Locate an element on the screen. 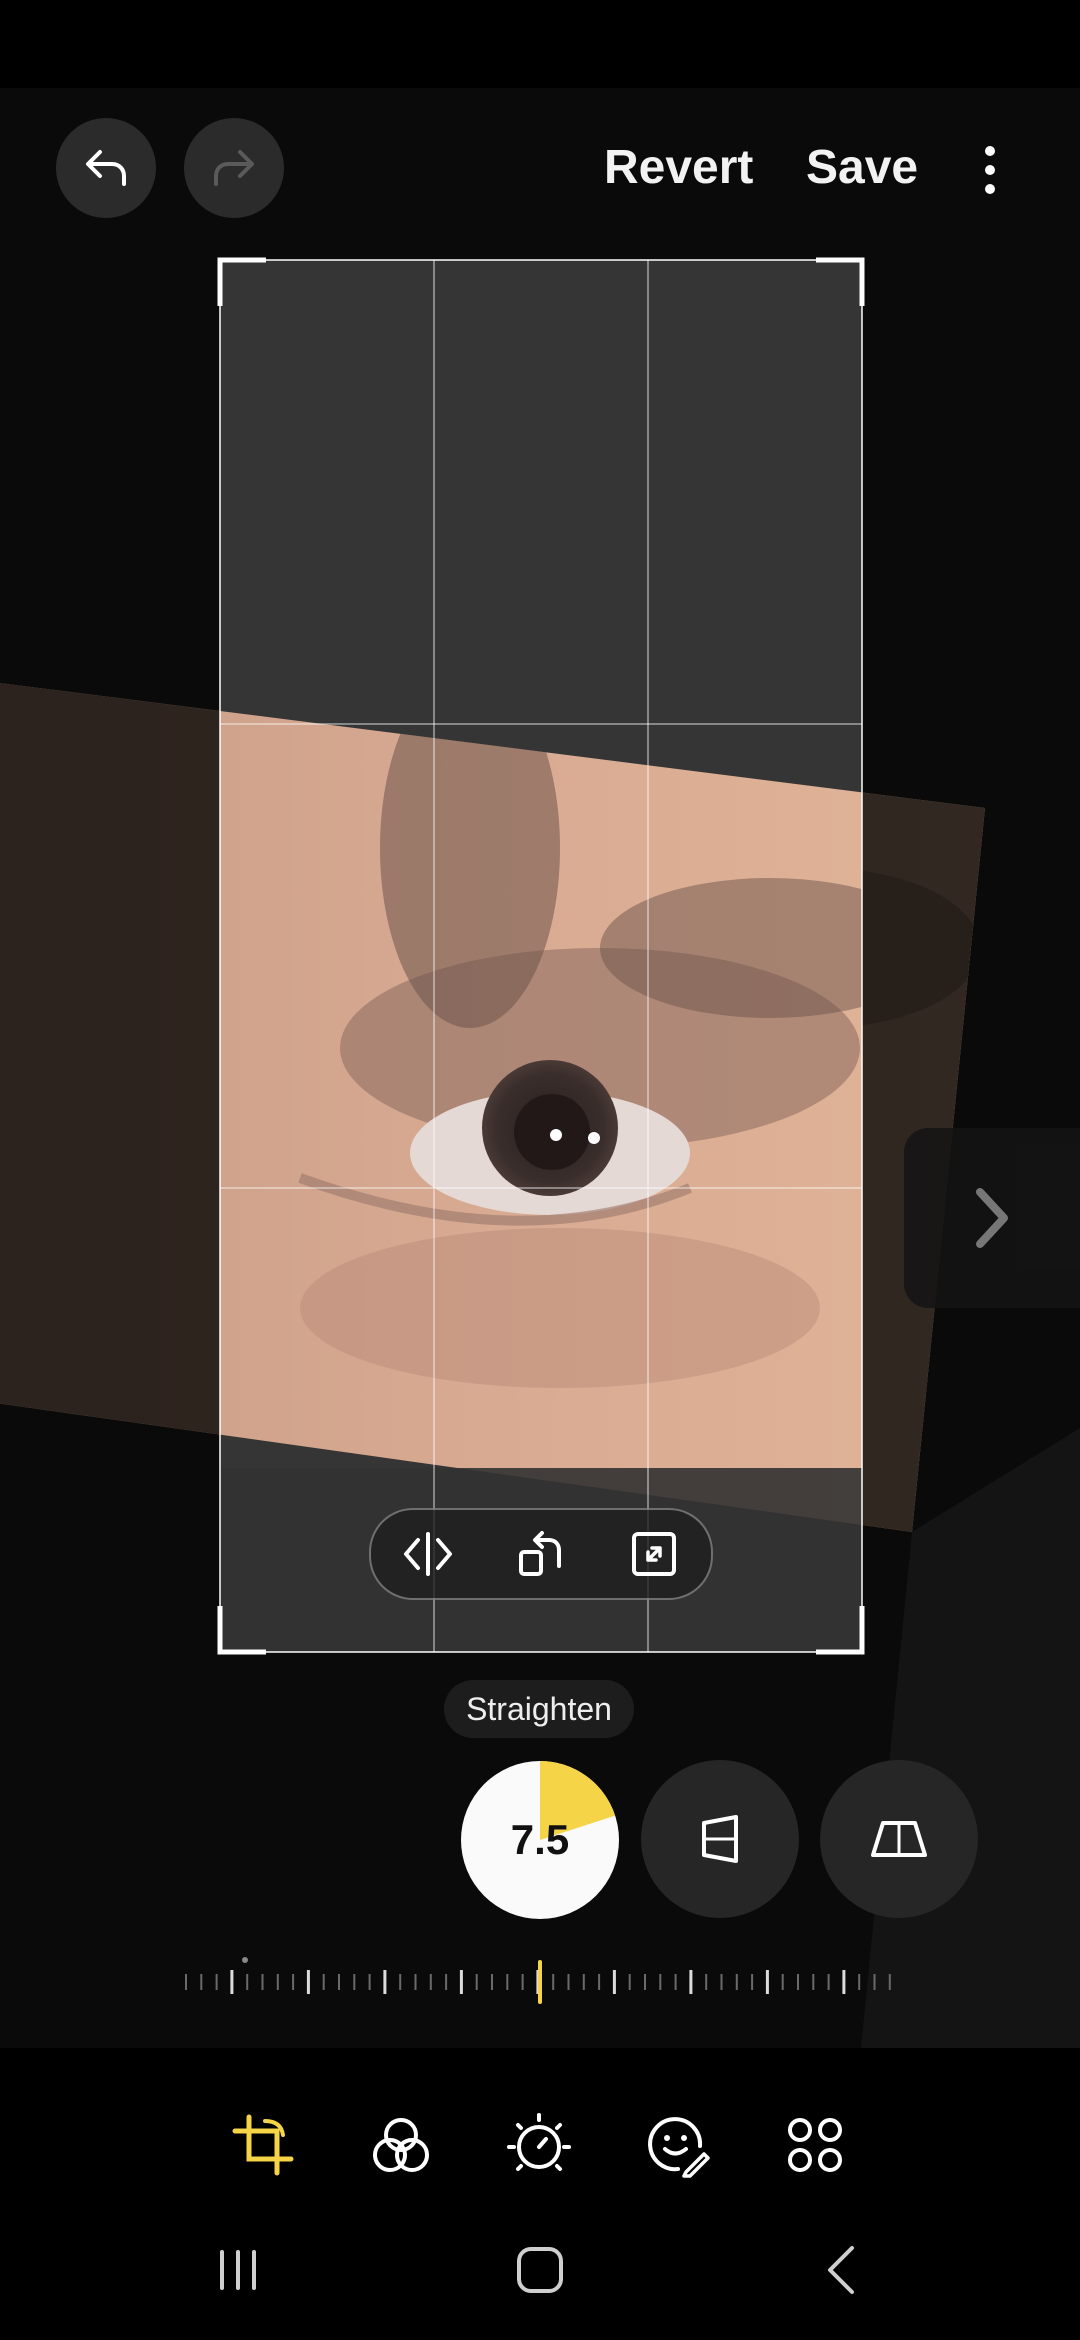 This screenshot has width=1080, height=2340. filters-icon is located at coordinates (401, 2145).